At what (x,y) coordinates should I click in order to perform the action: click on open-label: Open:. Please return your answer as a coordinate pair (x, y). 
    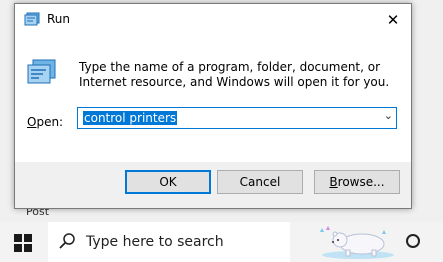
    Looking at the image, I should click on (45, 122).